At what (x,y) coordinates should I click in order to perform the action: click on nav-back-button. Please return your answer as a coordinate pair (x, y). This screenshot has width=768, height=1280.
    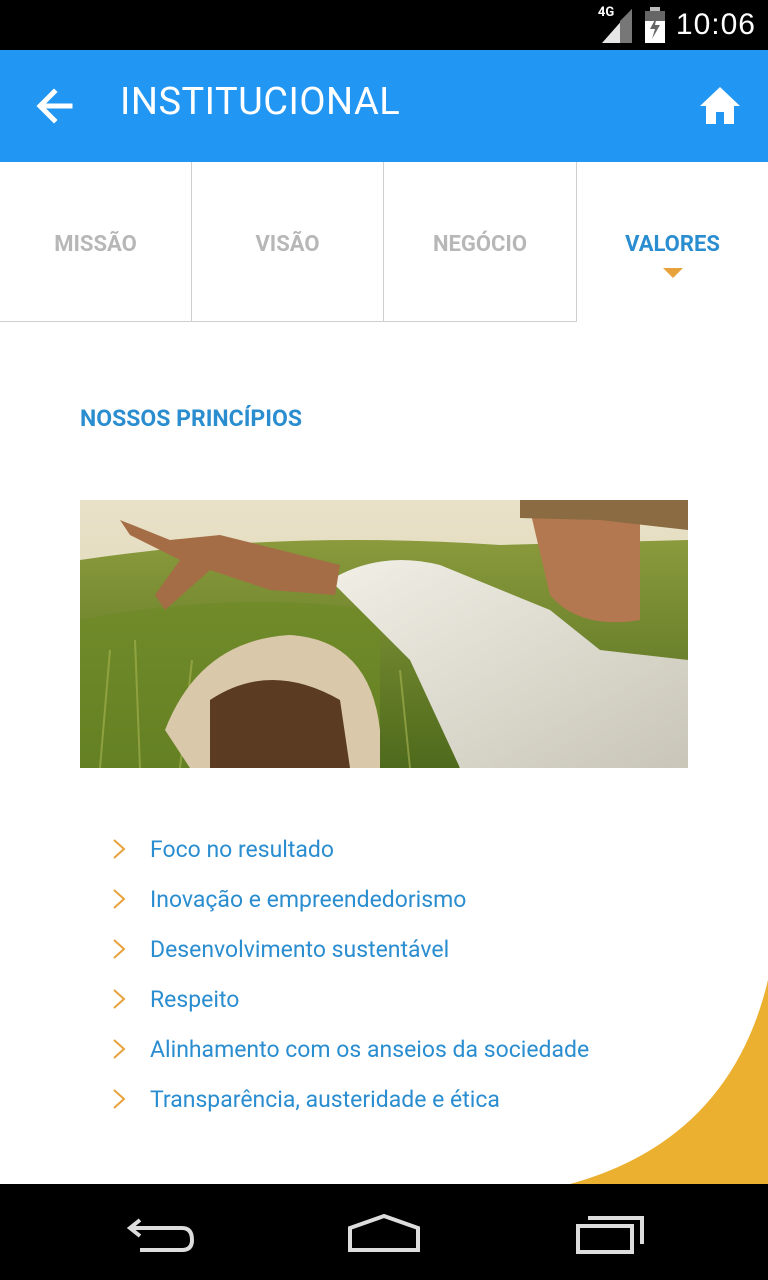
    Looking at the image, I should click on (160, 1232).